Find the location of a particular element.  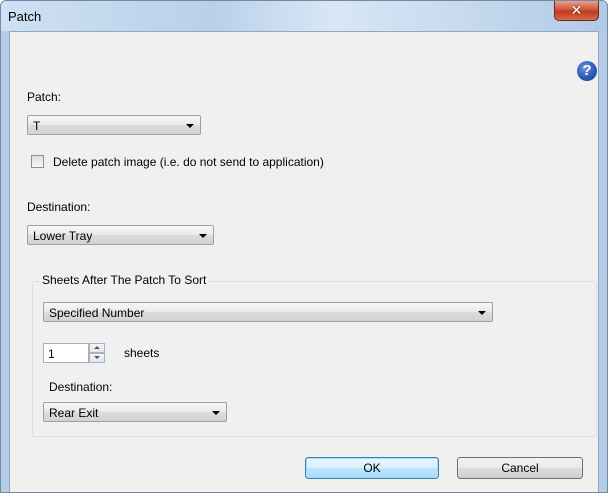

patch-dropdown-value: T is located at coordinates (37, 126).